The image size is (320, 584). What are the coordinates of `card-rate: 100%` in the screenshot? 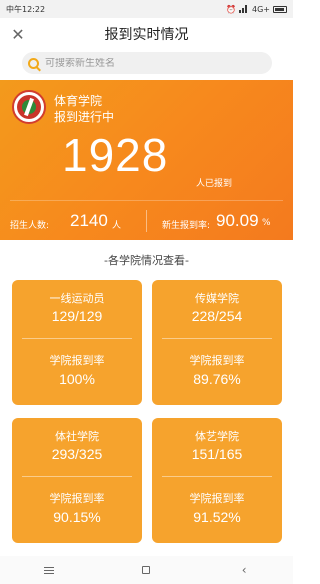 It's located at (77, 379).